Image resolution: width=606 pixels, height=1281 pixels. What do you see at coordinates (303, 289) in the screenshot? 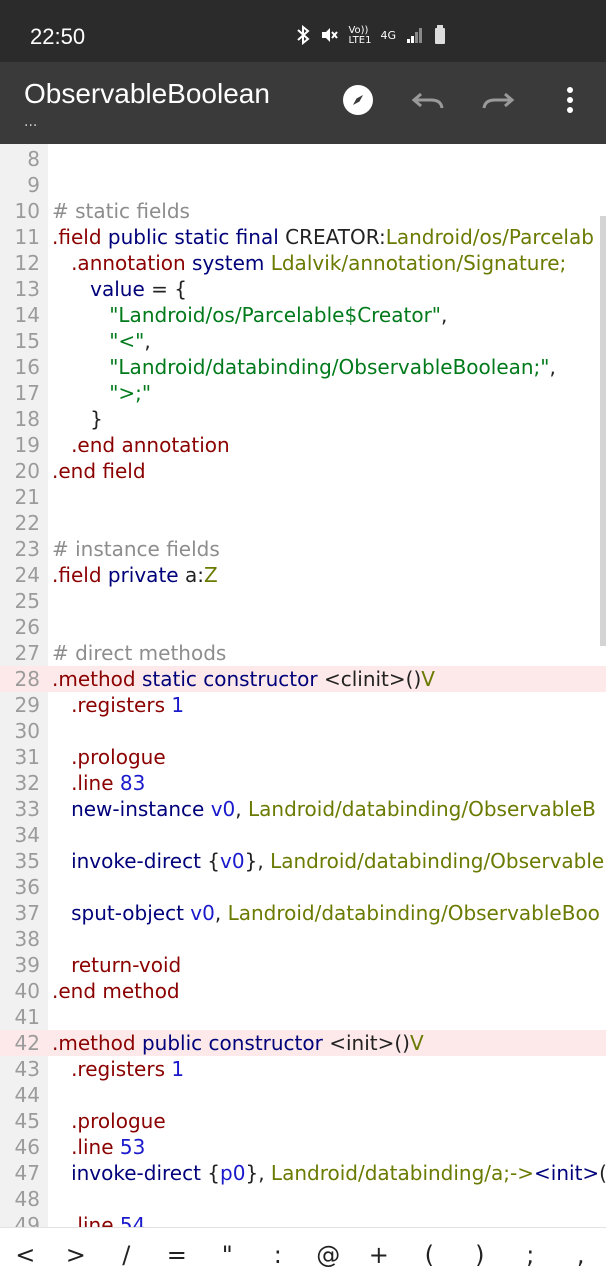
I see `code-line: 13 value = {` at bounding box center [303, 289].